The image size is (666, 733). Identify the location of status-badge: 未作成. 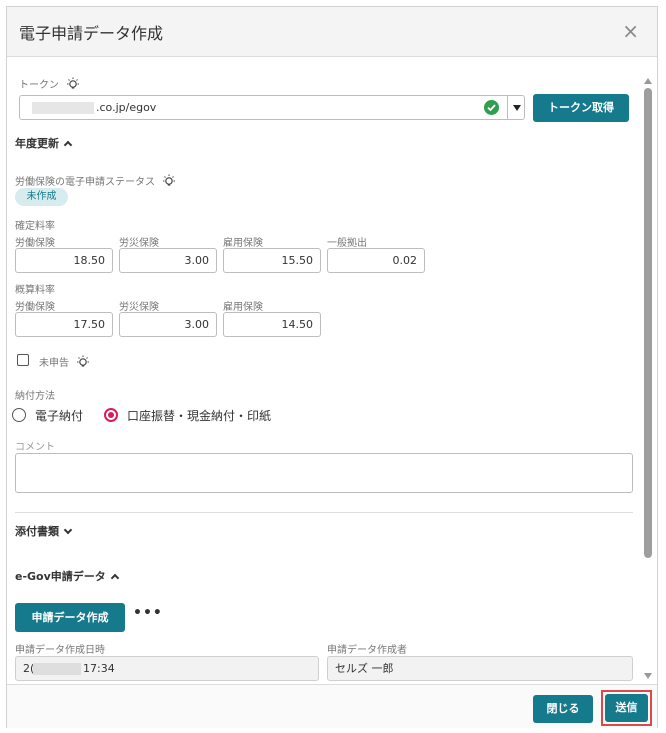
(41, 197).